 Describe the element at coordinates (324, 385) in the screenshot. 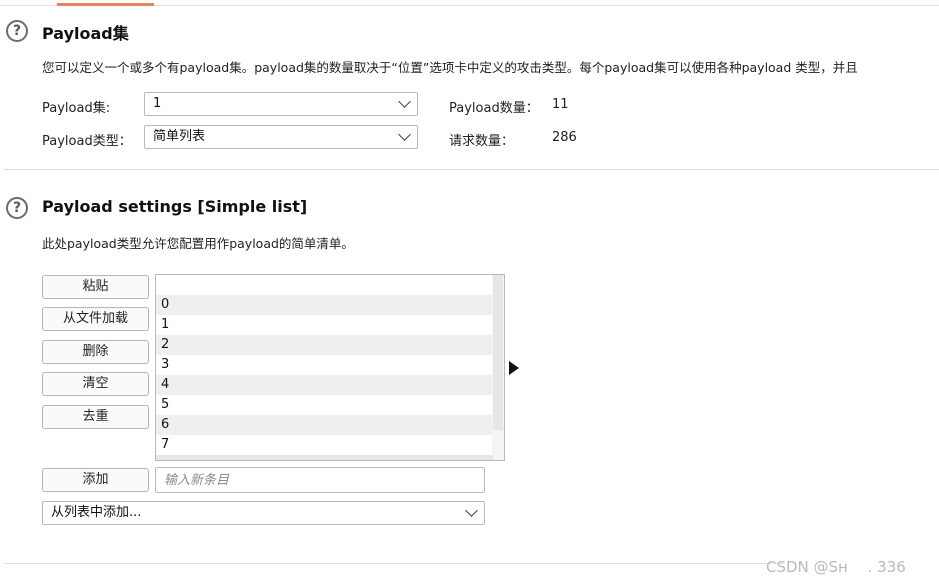

I see `list-item: 4` at that location.